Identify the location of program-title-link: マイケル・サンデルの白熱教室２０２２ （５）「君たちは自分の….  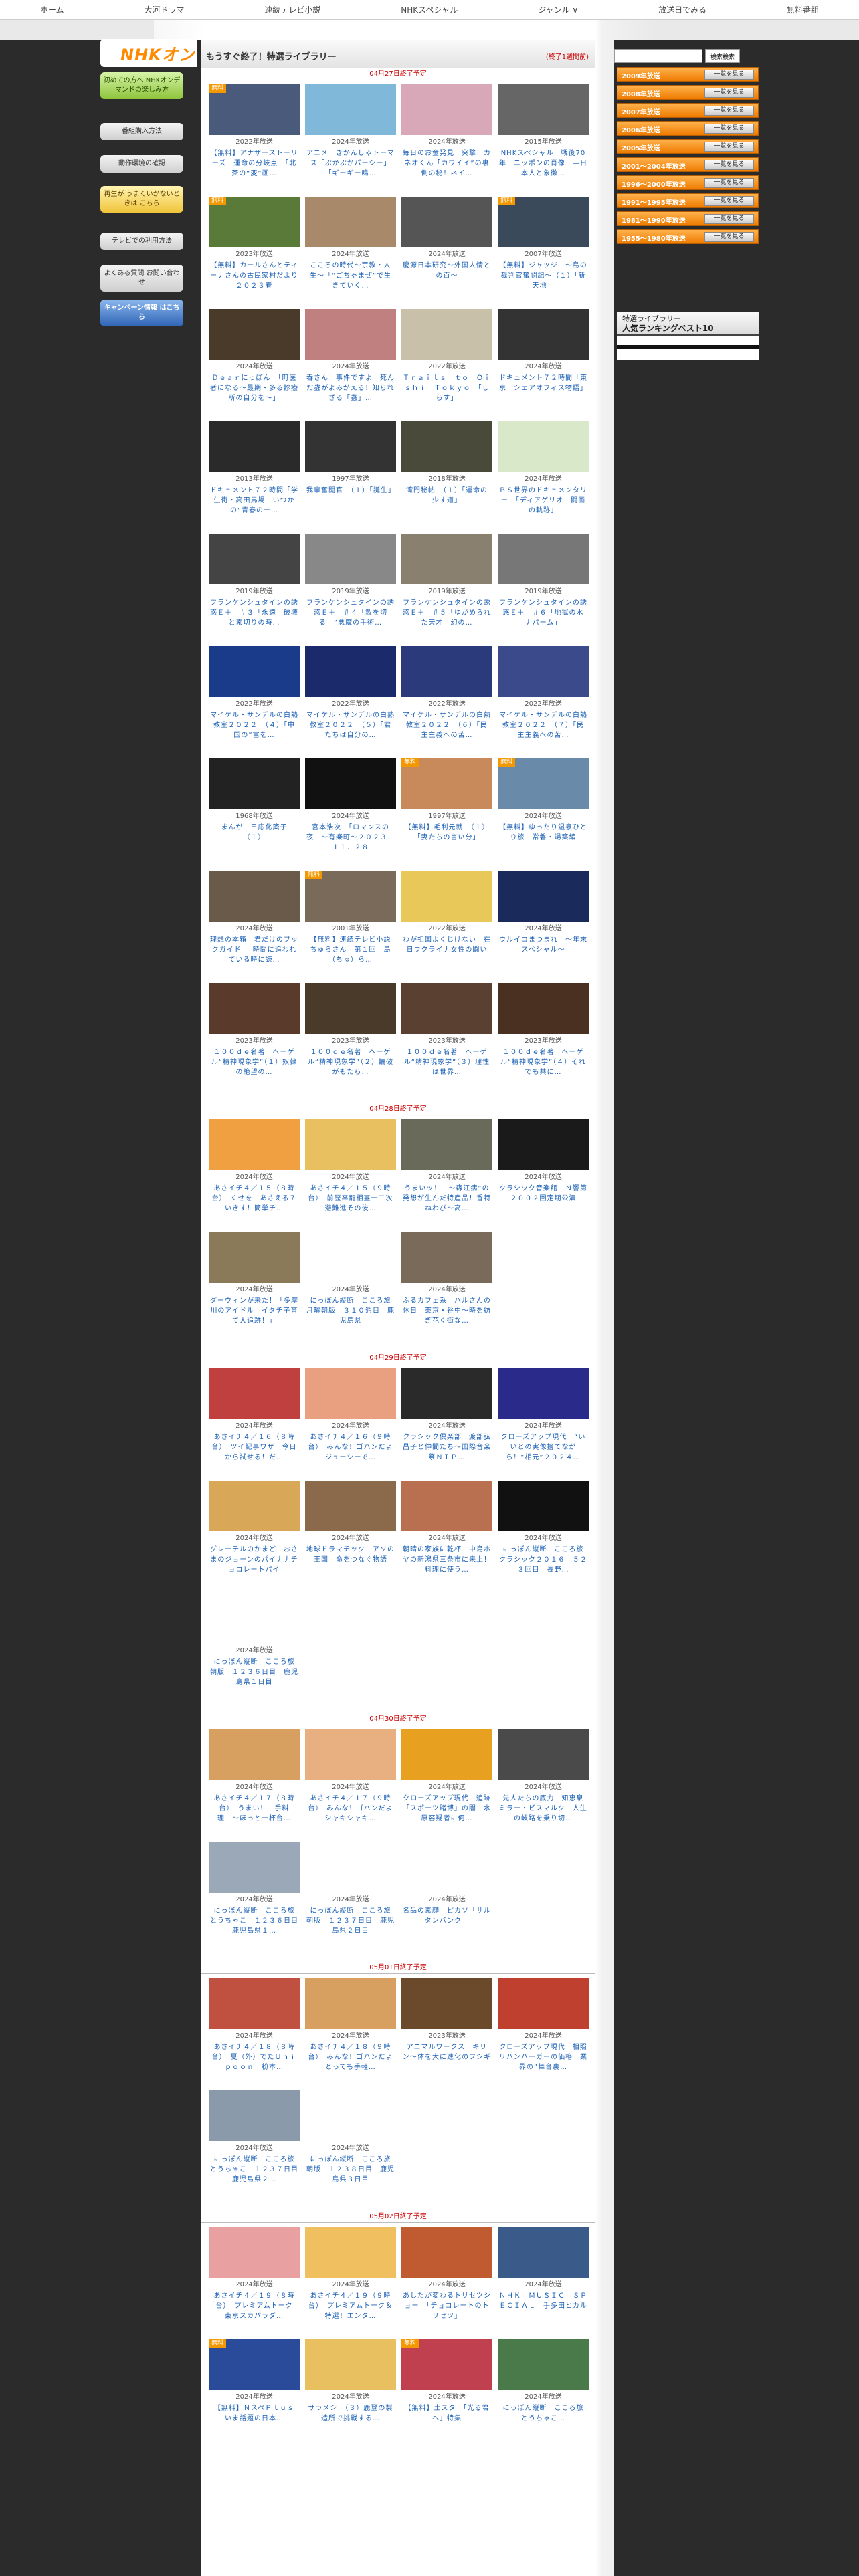
(351, 725).